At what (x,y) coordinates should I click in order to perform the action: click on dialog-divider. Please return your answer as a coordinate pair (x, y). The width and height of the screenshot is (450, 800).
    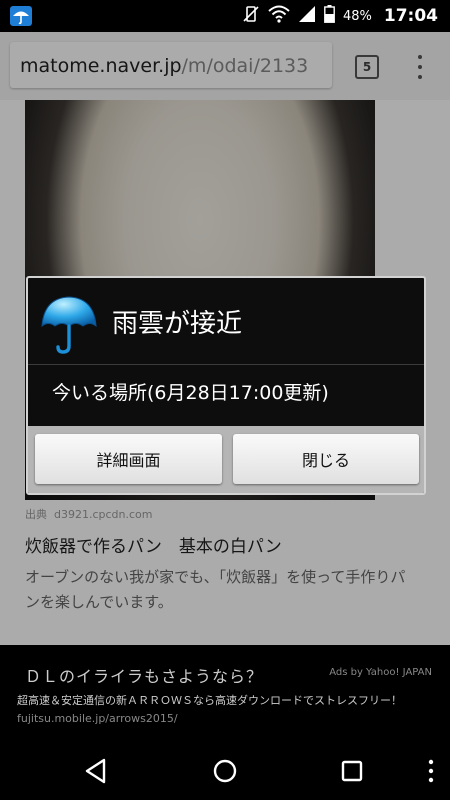
    Looking at the image, I should click on (226, 364).